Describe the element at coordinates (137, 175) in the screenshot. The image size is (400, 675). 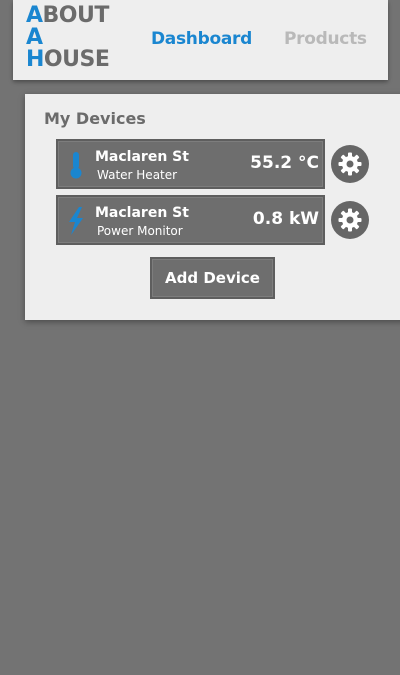
I see `device-type: Water Heater` at that location.